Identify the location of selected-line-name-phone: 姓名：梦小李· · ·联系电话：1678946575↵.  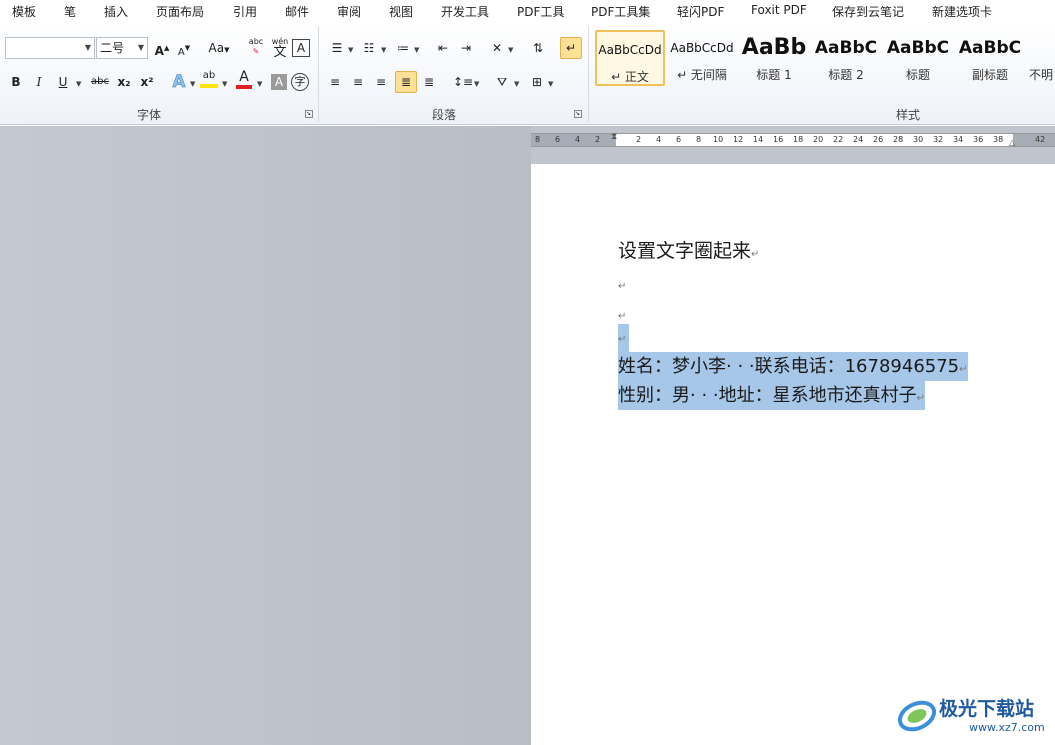
(793, 366).